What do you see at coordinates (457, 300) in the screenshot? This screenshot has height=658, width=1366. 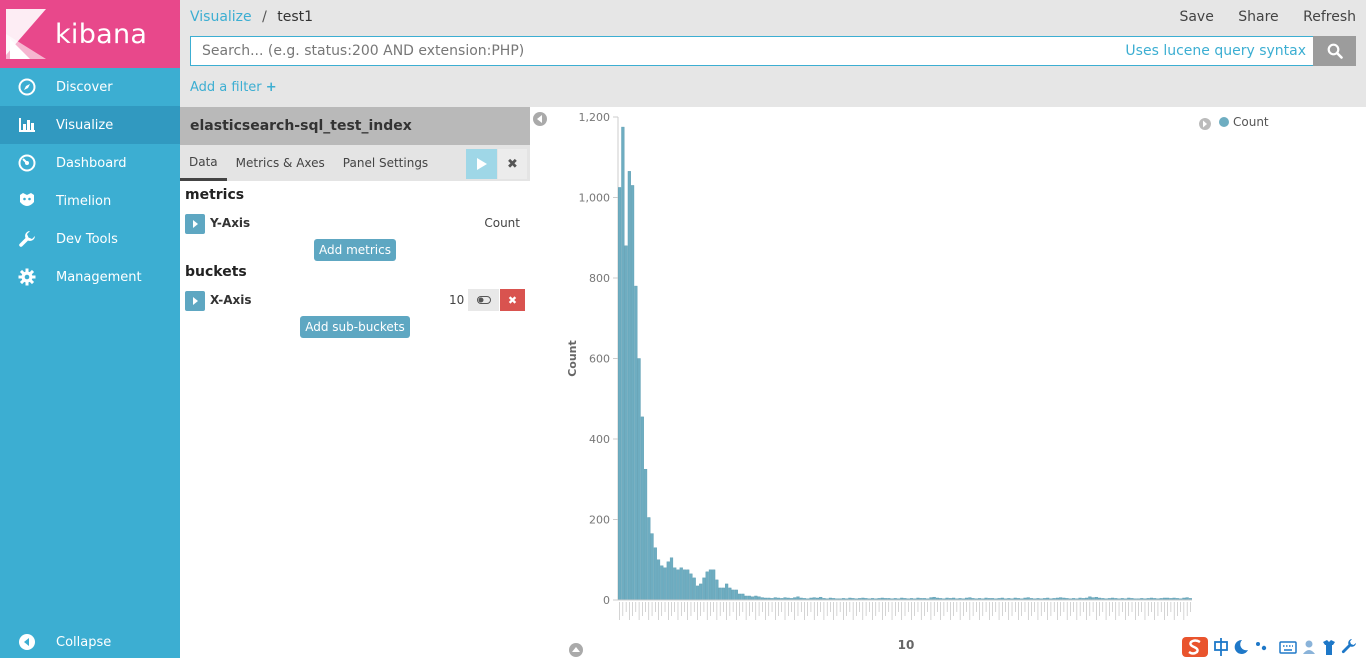 I see `x-axis-value: 10` at bounding box center [457, 300].